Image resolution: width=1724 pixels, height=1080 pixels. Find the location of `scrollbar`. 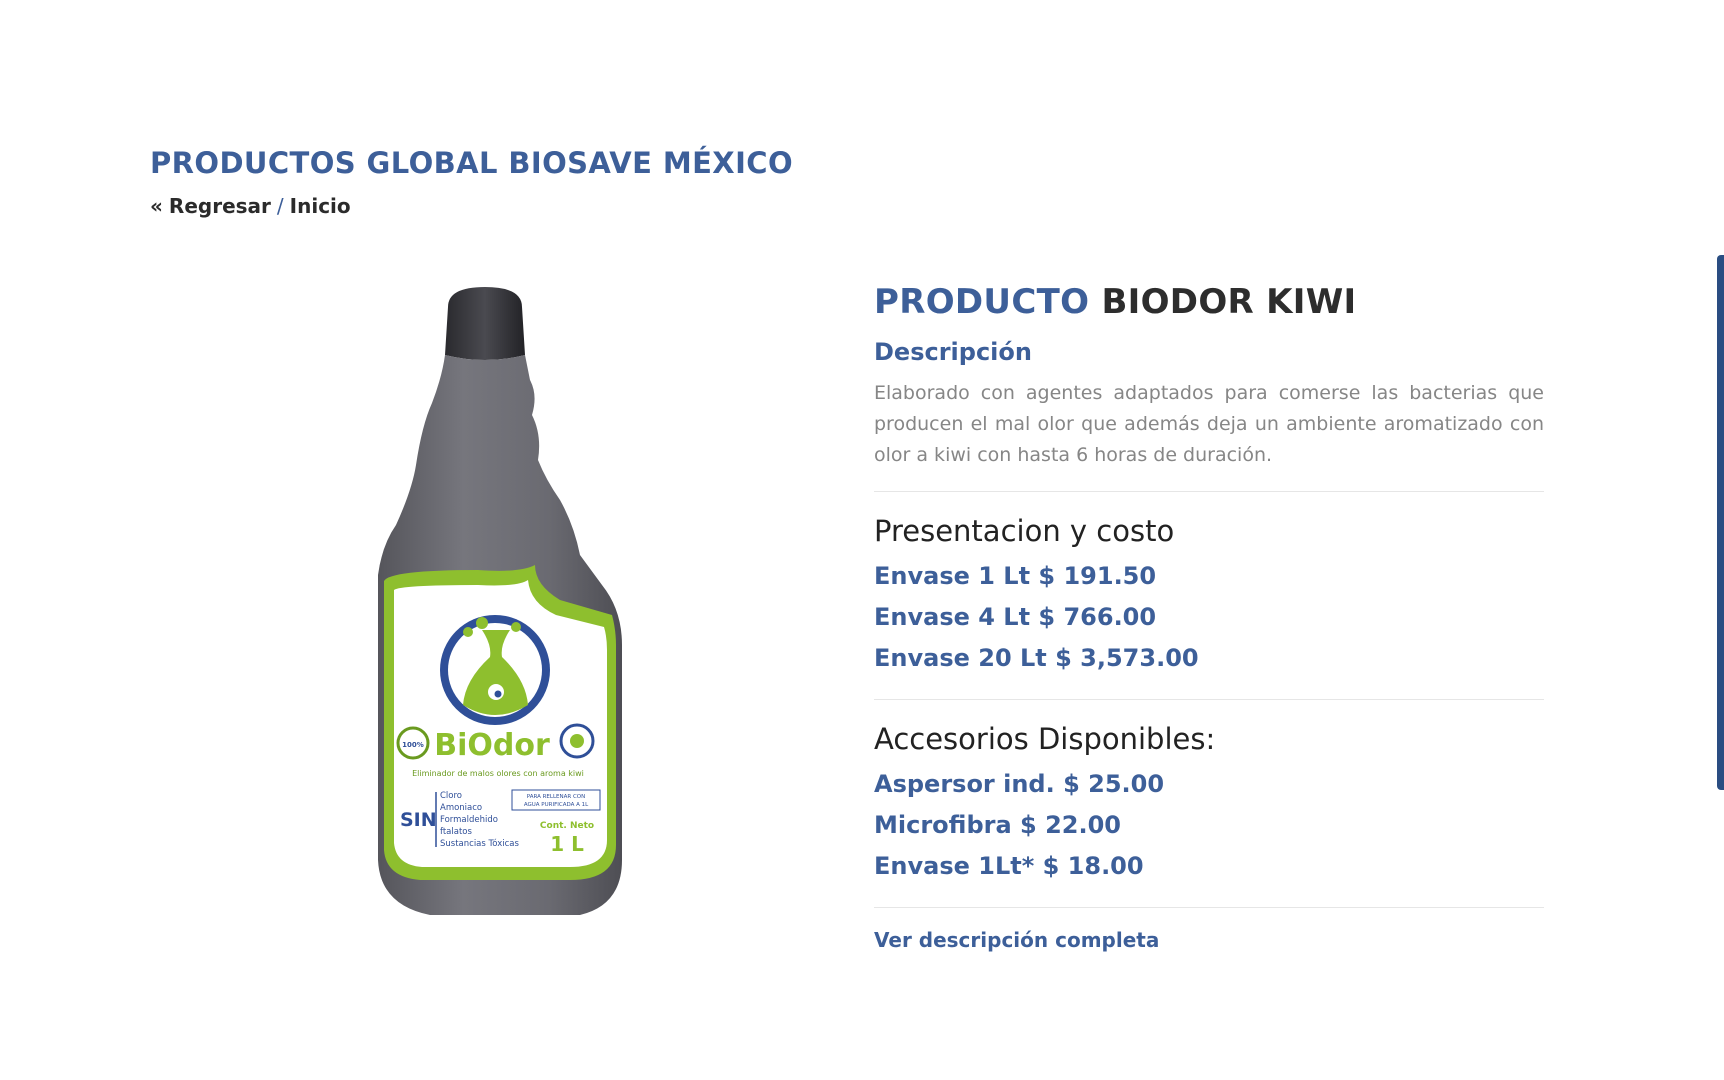

scrollbar is located at coordinates (1720, 540).